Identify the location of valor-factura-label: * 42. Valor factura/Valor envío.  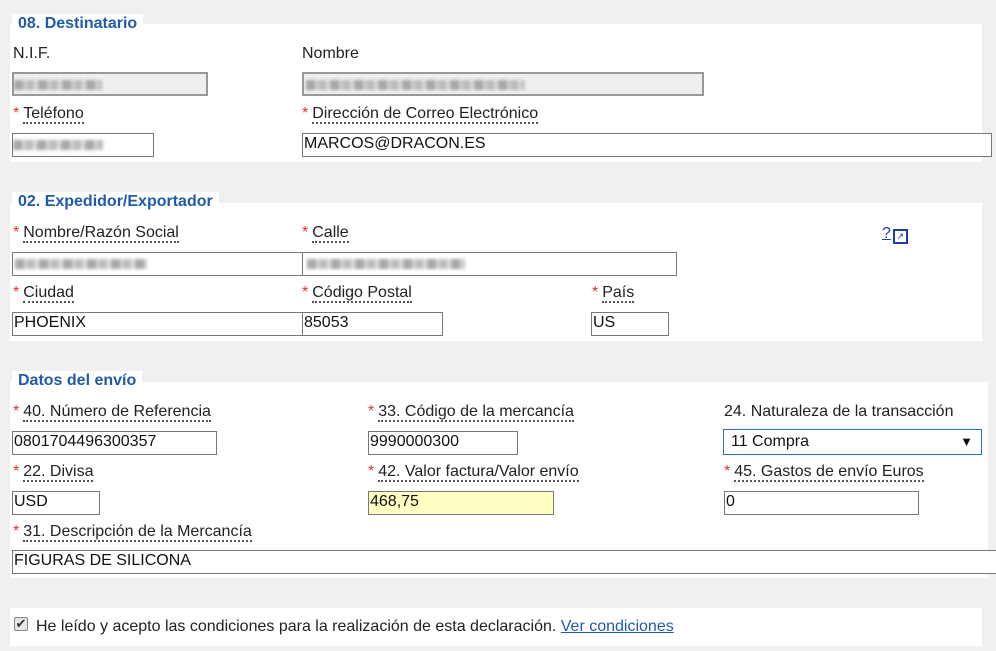
(473, 472).